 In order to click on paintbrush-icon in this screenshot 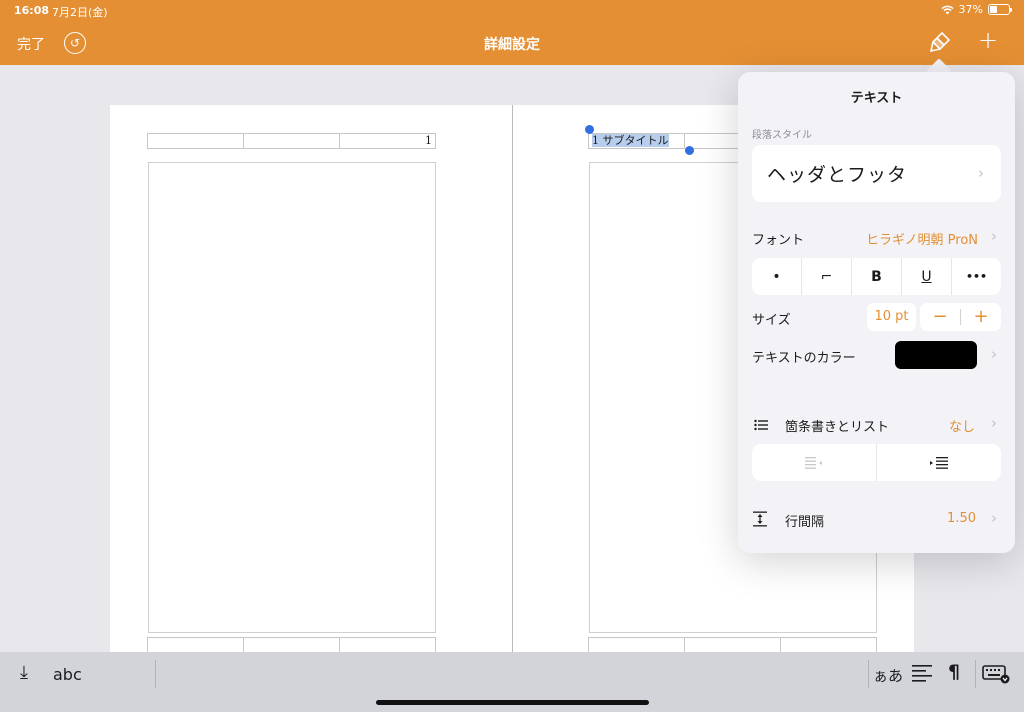, I will do `click(940, 42)`.